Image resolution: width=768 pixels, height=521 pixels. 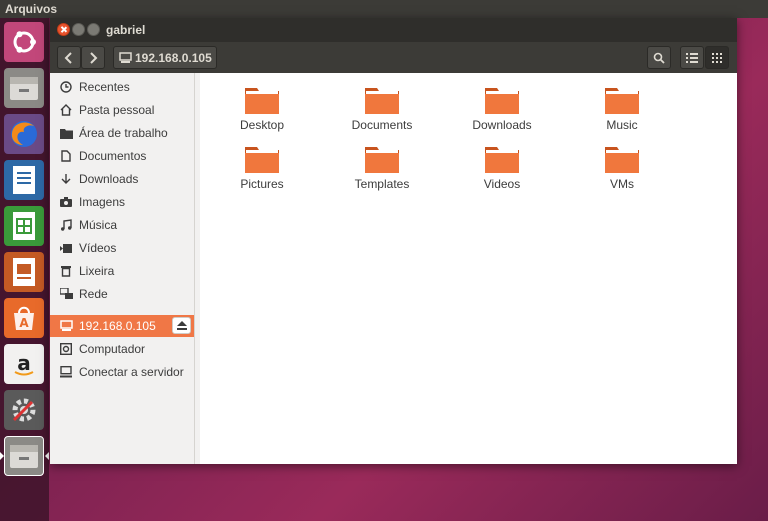 What do you see at coordinates (66, 87) in the screenshot?
I see `clock-icon` at bounding box center [66, 87].